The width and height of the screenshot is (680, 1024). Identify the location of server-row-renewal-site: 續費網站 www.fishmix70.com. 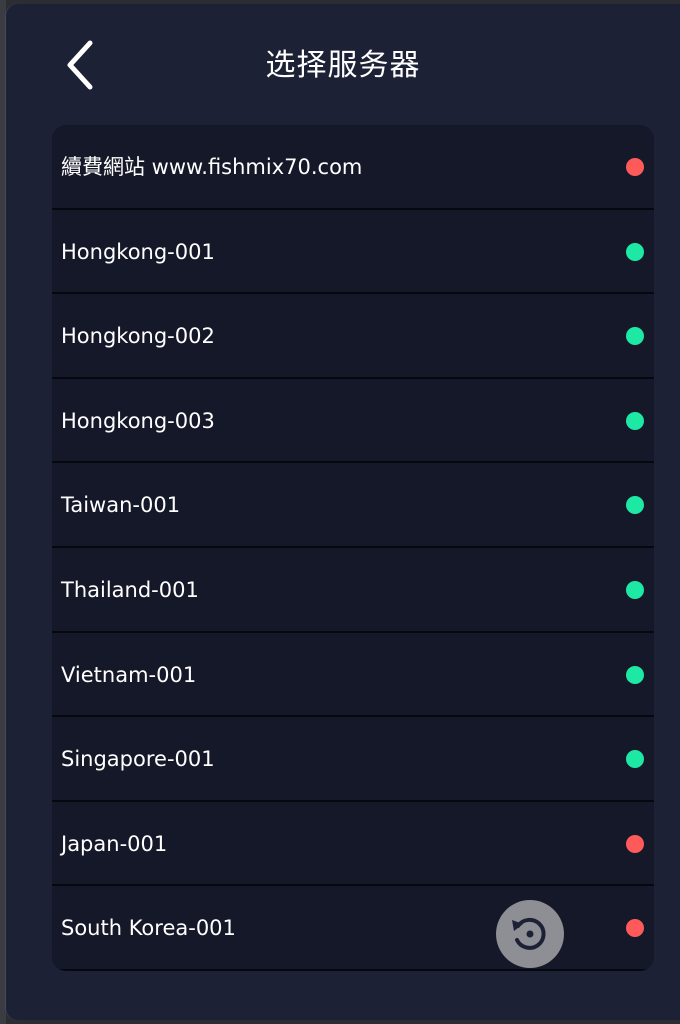
(353, 167).